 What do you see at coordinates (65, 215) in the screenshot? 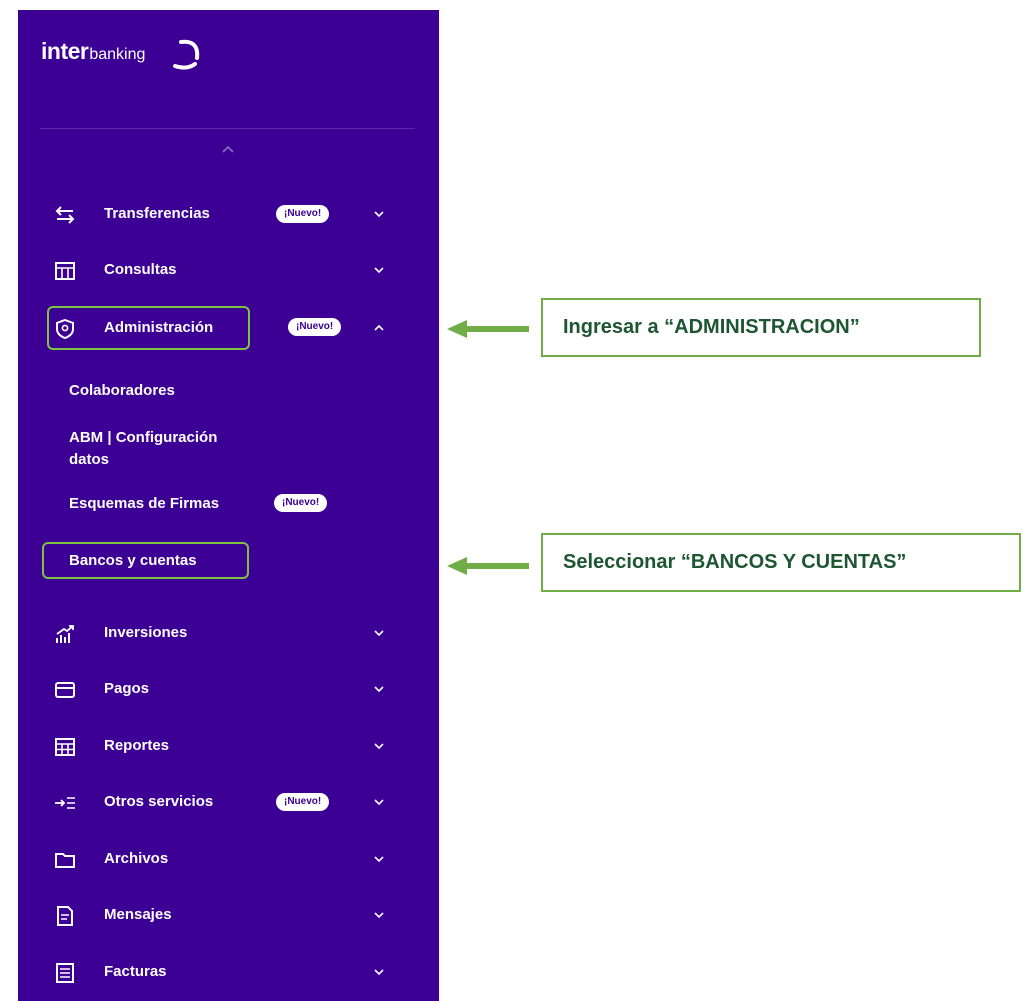
I see `transfer-arrows-icon` at bounding box center [65, 215].